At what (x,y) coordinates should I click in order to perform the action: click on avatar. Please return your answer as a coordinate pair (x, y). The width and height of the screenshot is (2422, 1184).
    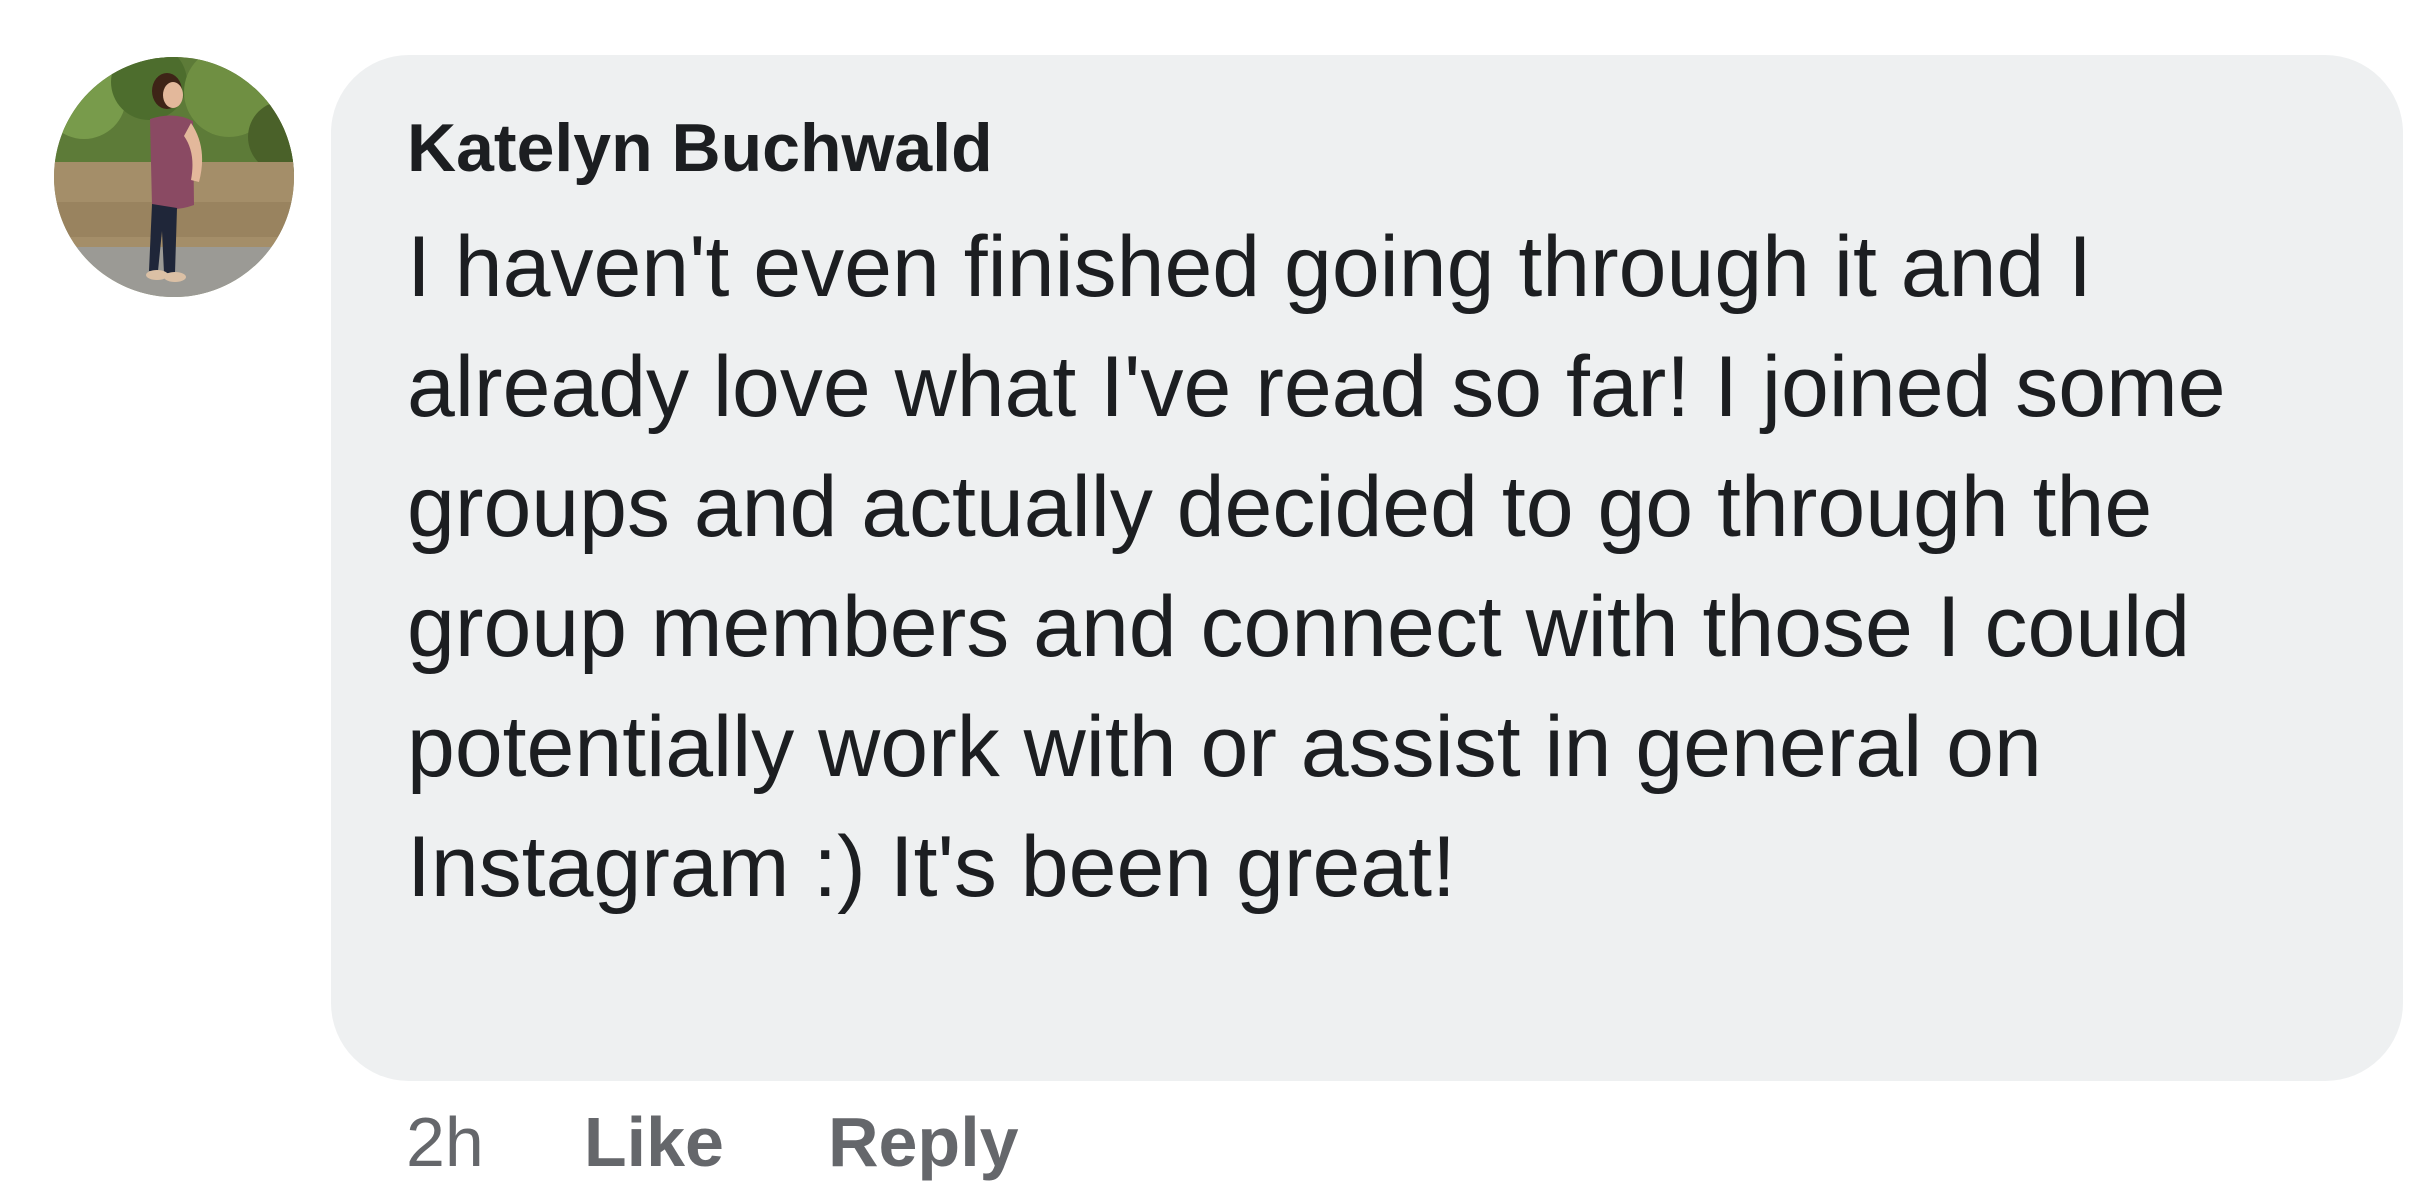
    Looking at the image, I should click on (174, 177).